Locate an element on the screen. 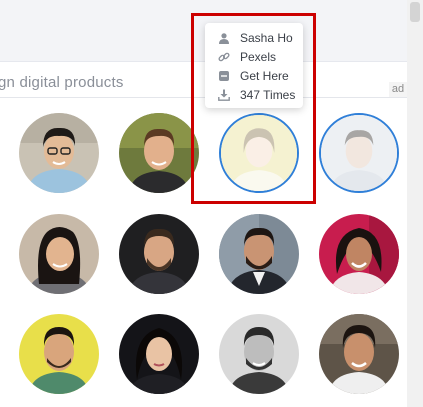  scrollbar is located at coordinates (415, 203).